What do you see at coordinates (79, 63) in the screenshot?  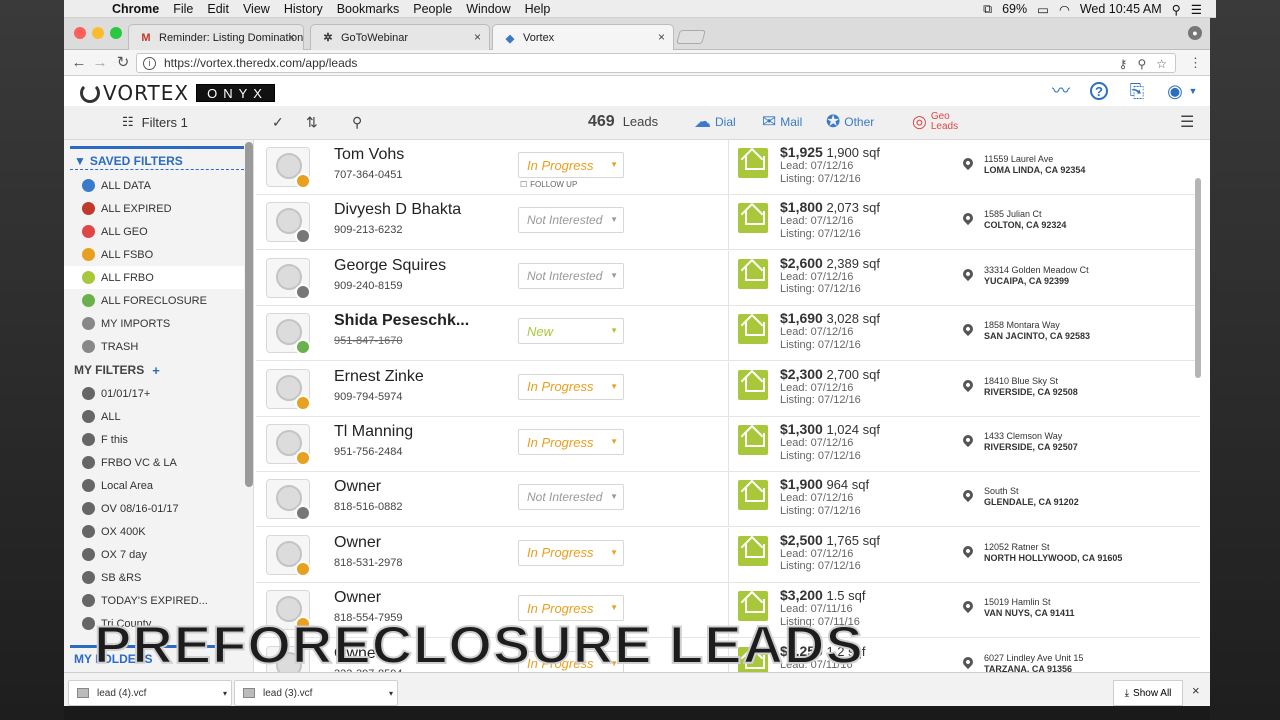 I see `back-icon: ←` at bounding box center [79, 63].